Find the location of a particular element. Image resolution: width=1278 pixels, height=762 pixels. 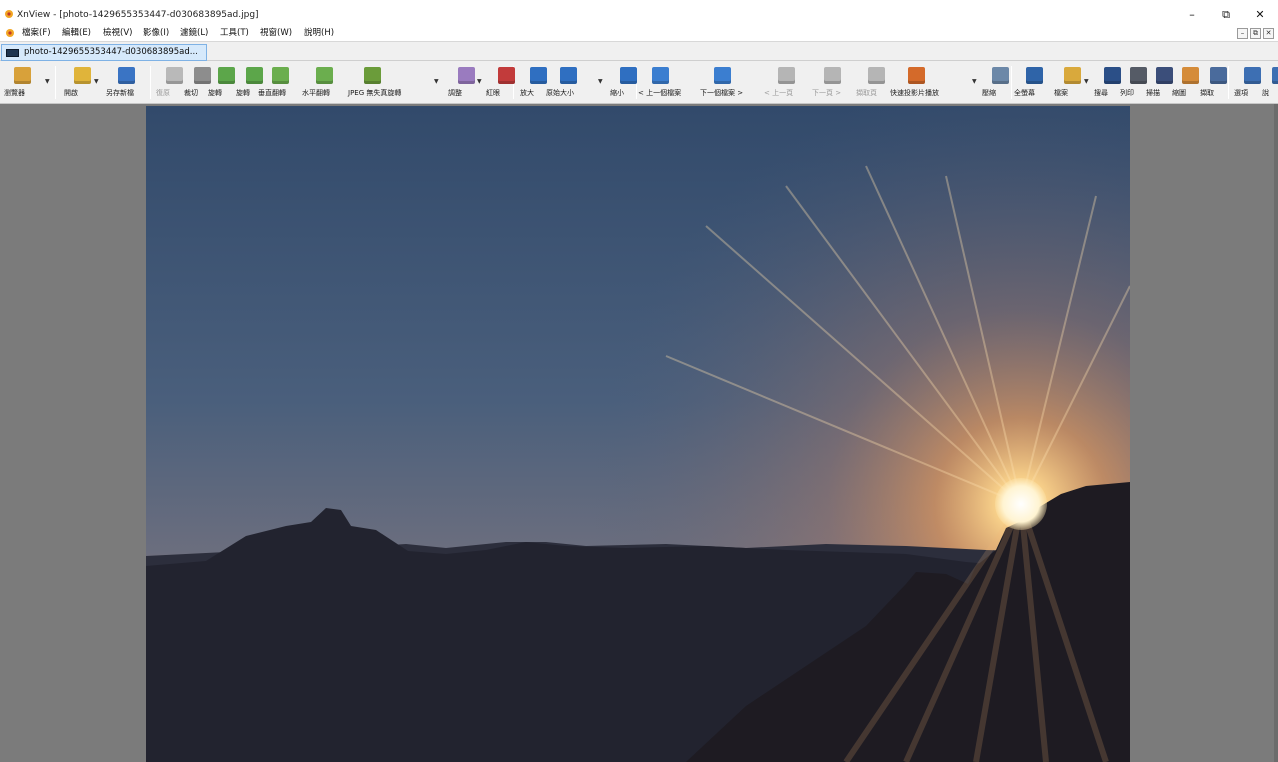

toolbar-button-label: 原始大小 is located at coordinates (560, 93).